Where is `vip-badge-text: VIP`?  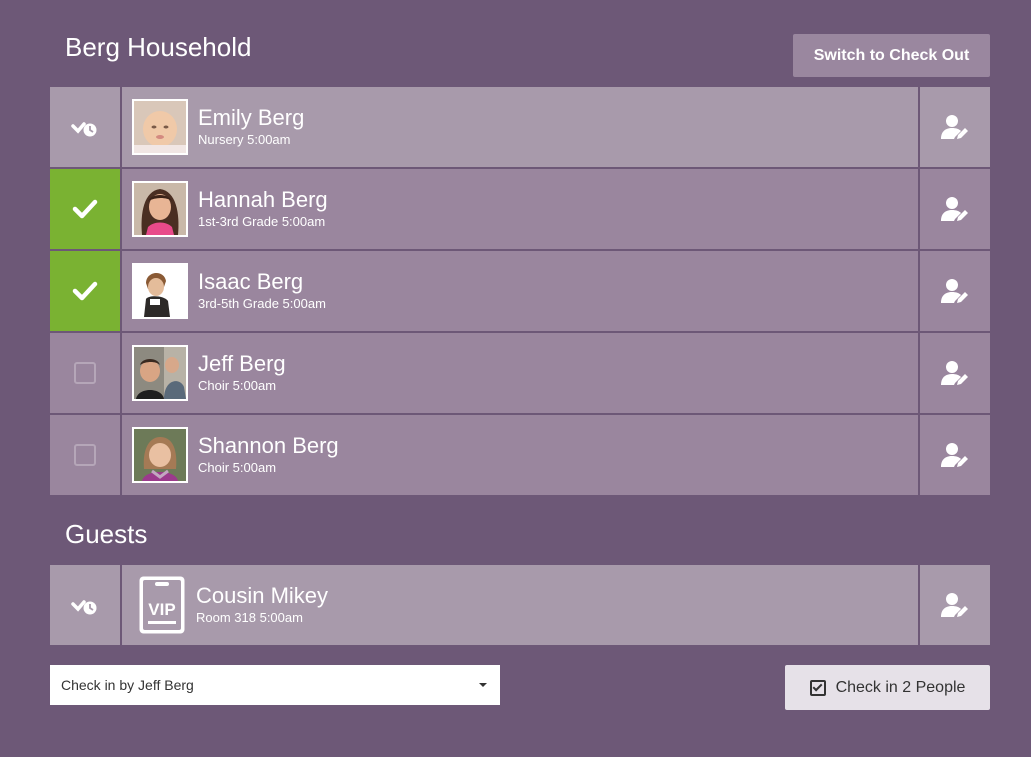
vip-badge-text: VIP is located at coordinates (161, 609).